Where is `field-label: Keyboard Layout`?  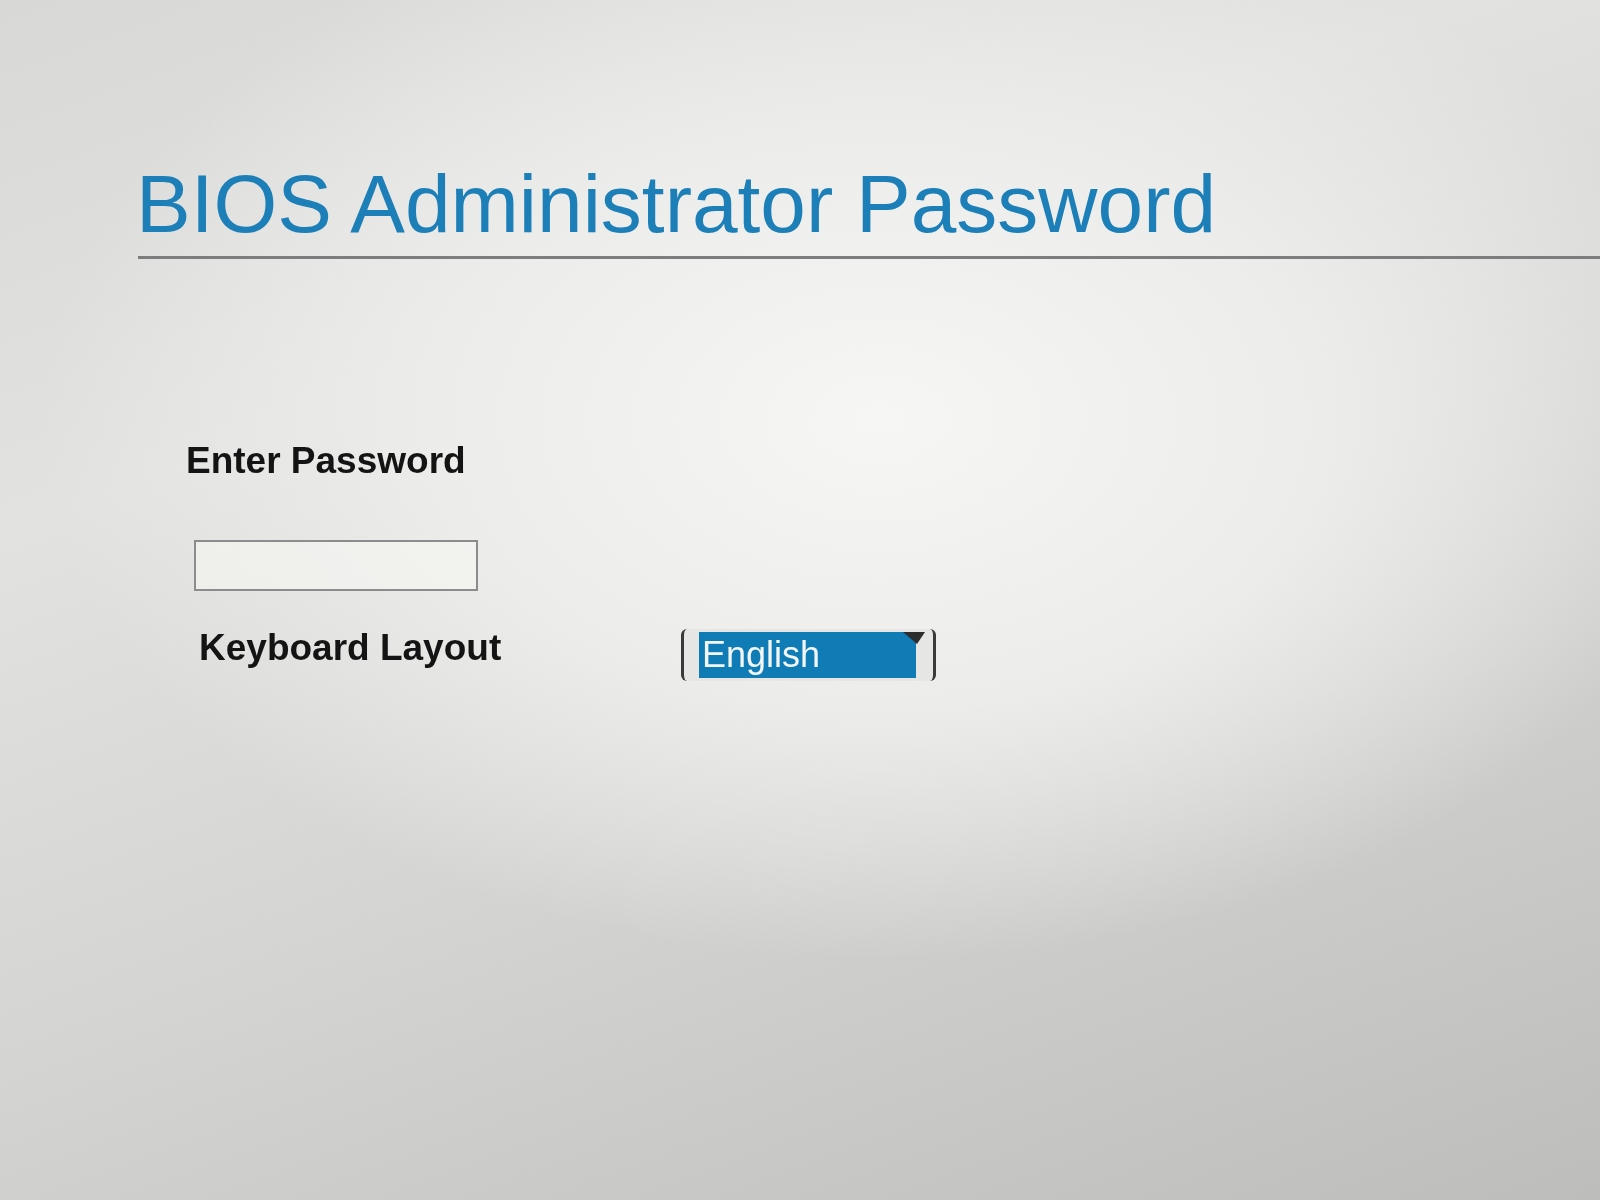
field-label: Keyboard Layout is located at coordinates (350, 647).